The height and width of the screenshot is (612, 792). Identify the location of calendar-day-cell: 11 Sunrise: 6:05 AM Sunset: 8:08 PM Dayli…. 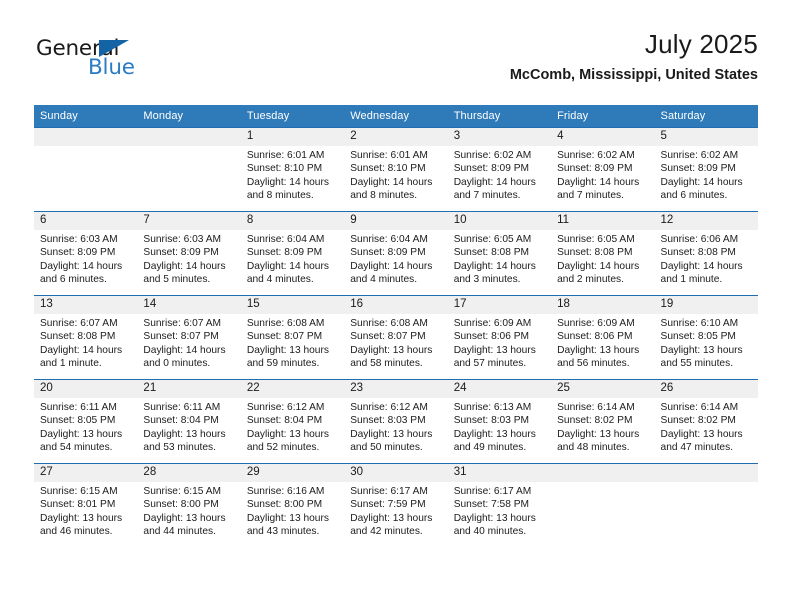
(603, 253).